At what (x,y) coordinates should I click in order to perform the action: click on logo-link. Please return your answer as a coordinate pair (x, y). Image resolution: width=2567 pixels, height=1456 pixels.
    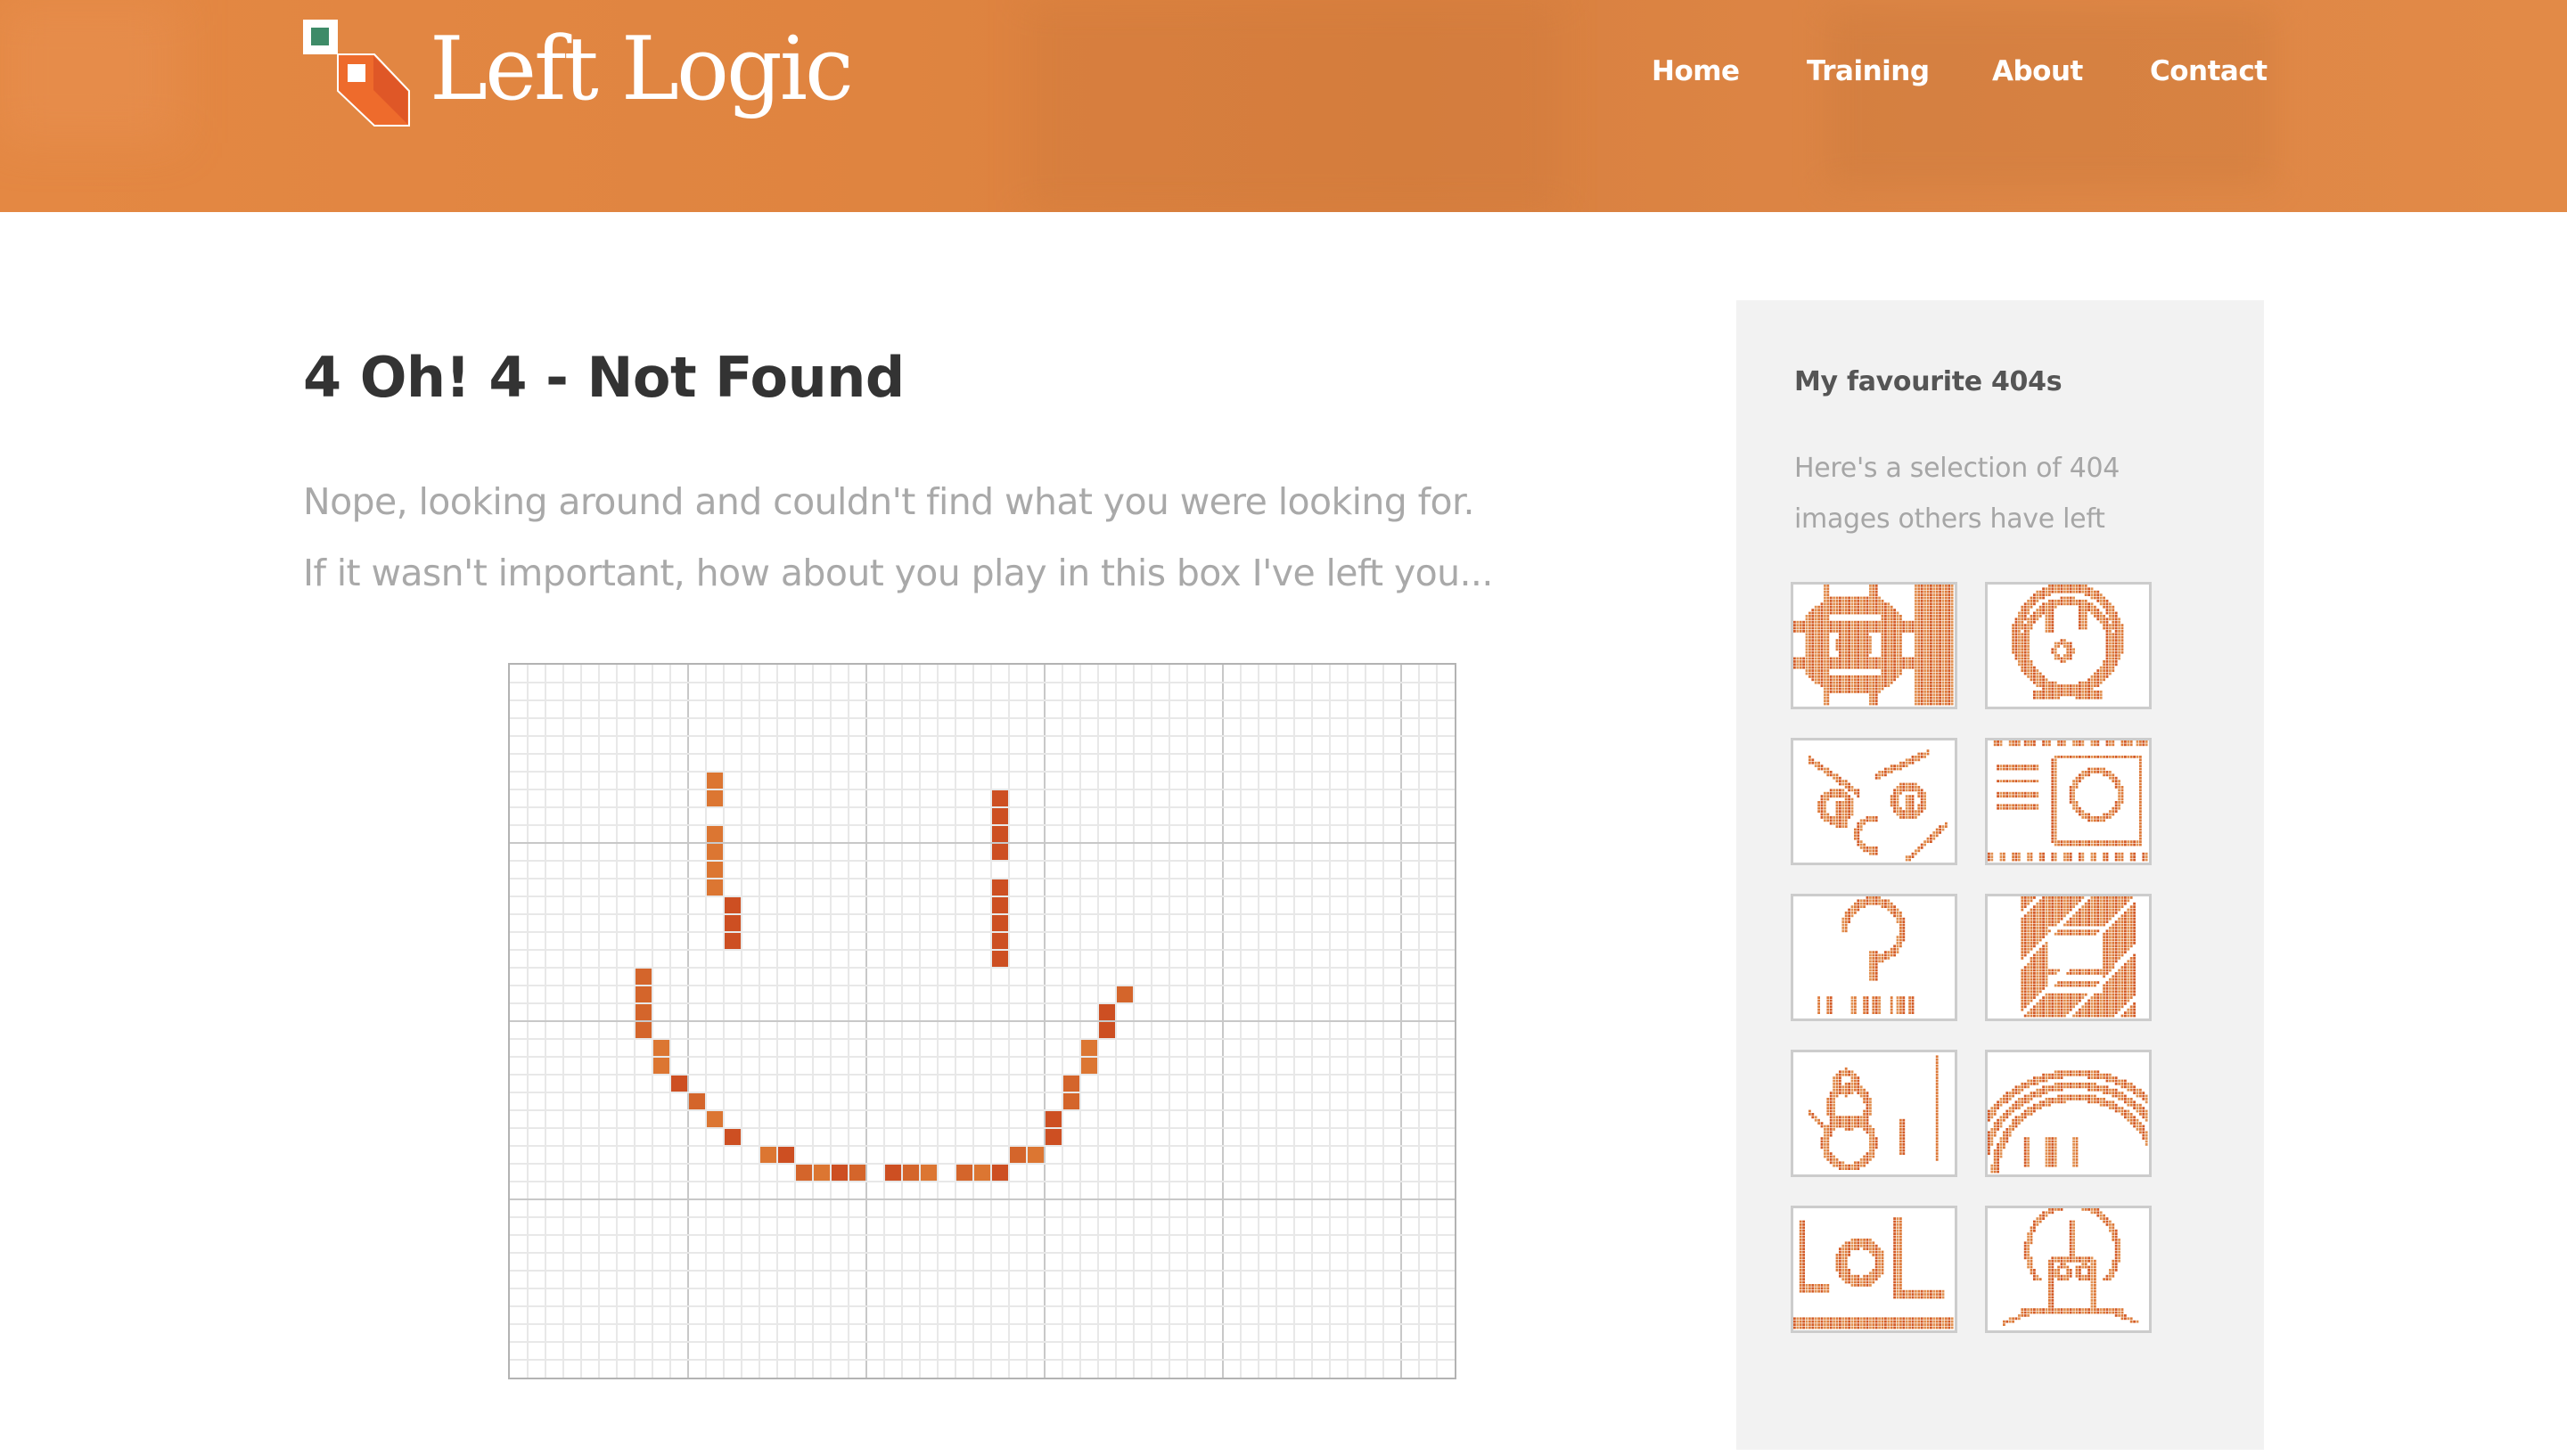
    Looking at the image, I should click on (356, 73).